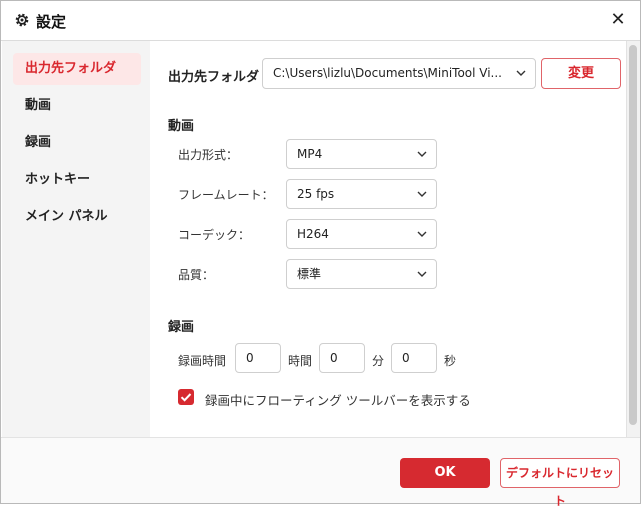 This screenshot has width=641, height=515. Describe the element at coordinates (378, 361) in the screenshot. I see `minutes-unit: 分` at that location.